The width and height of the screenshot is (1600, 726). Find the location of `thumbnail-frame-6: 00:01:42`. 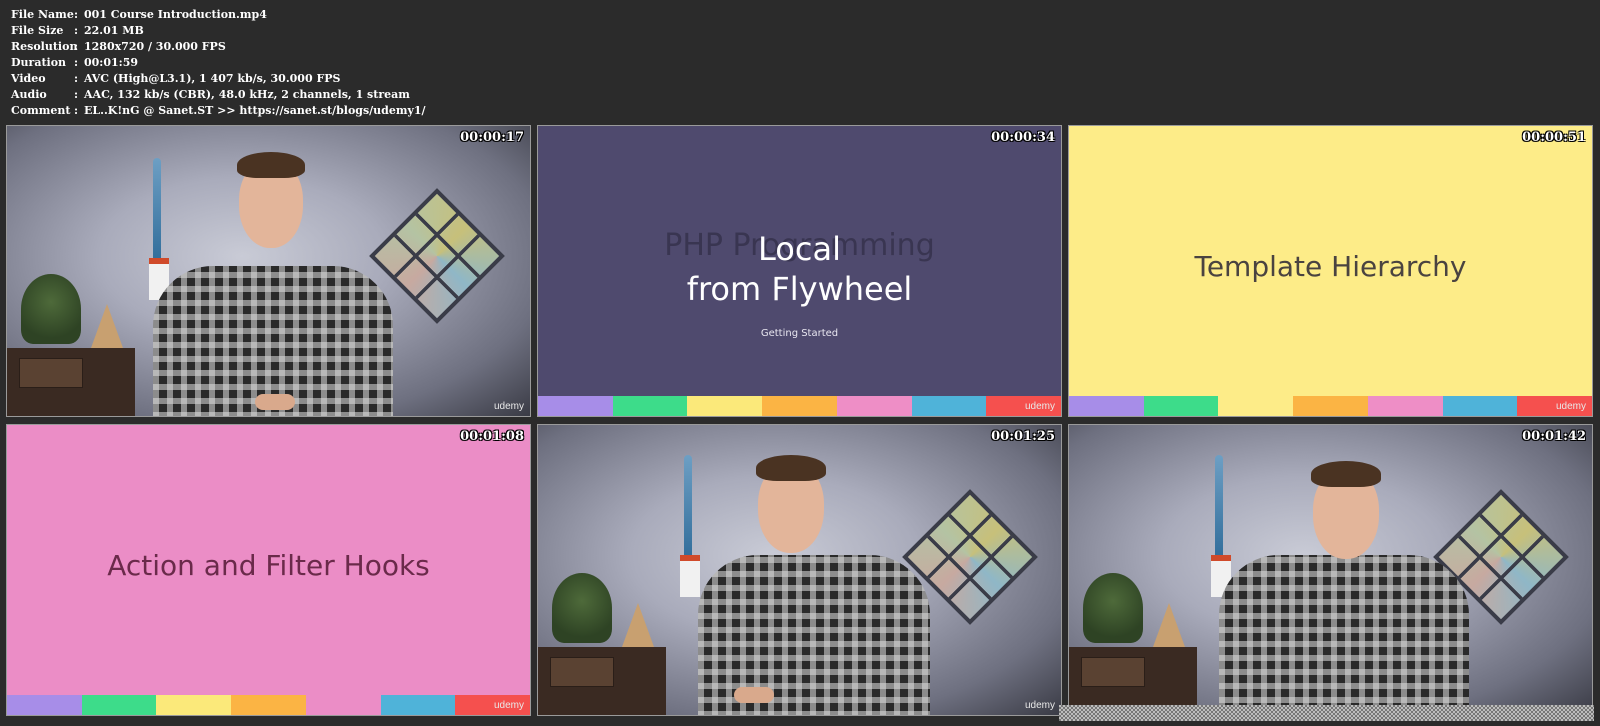

thumbnail-frame-6: 00:01:42 is located at coordinates (1330, 570).